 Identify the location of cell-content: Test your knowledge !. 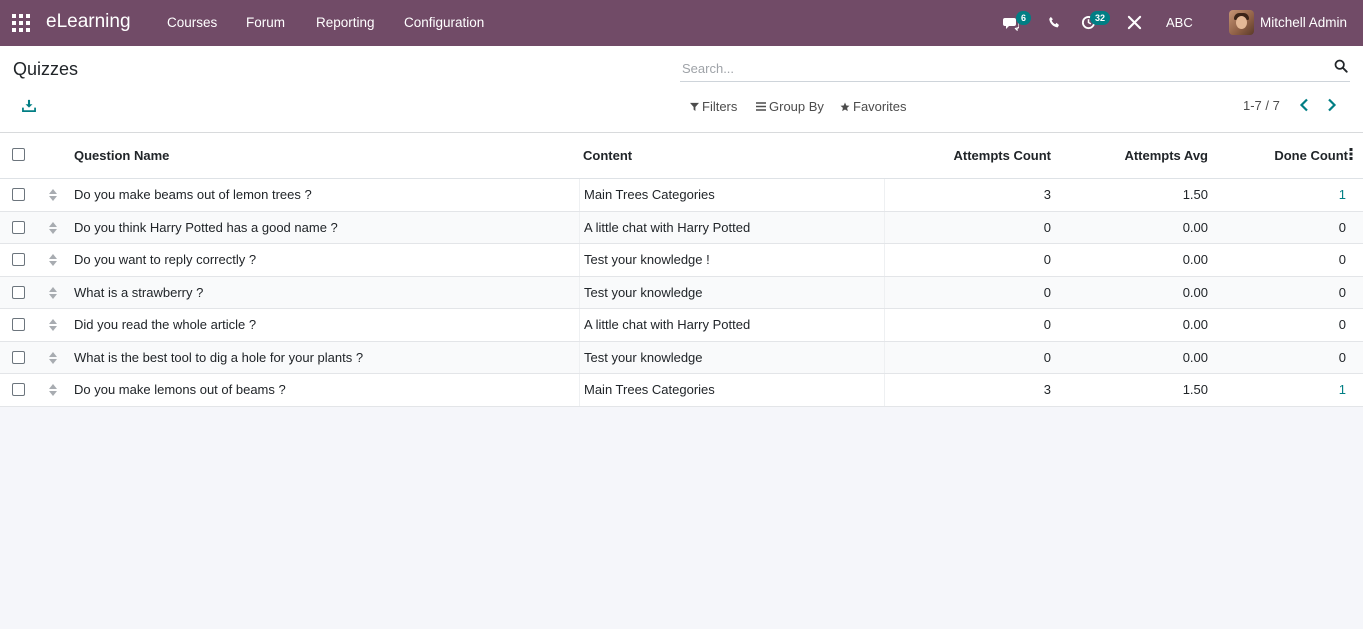
(647, 259).